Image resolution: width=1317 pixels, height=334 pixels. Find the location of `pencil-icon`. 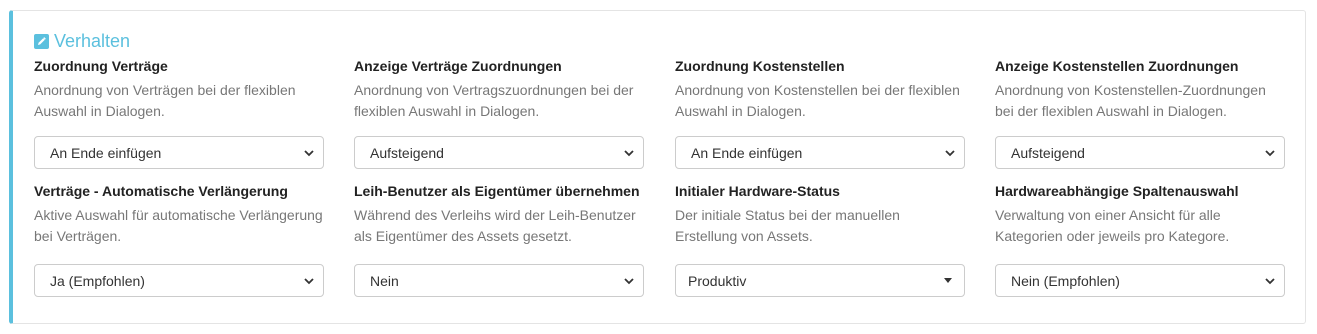

pencil-icon is located at coordinates (41, 41).